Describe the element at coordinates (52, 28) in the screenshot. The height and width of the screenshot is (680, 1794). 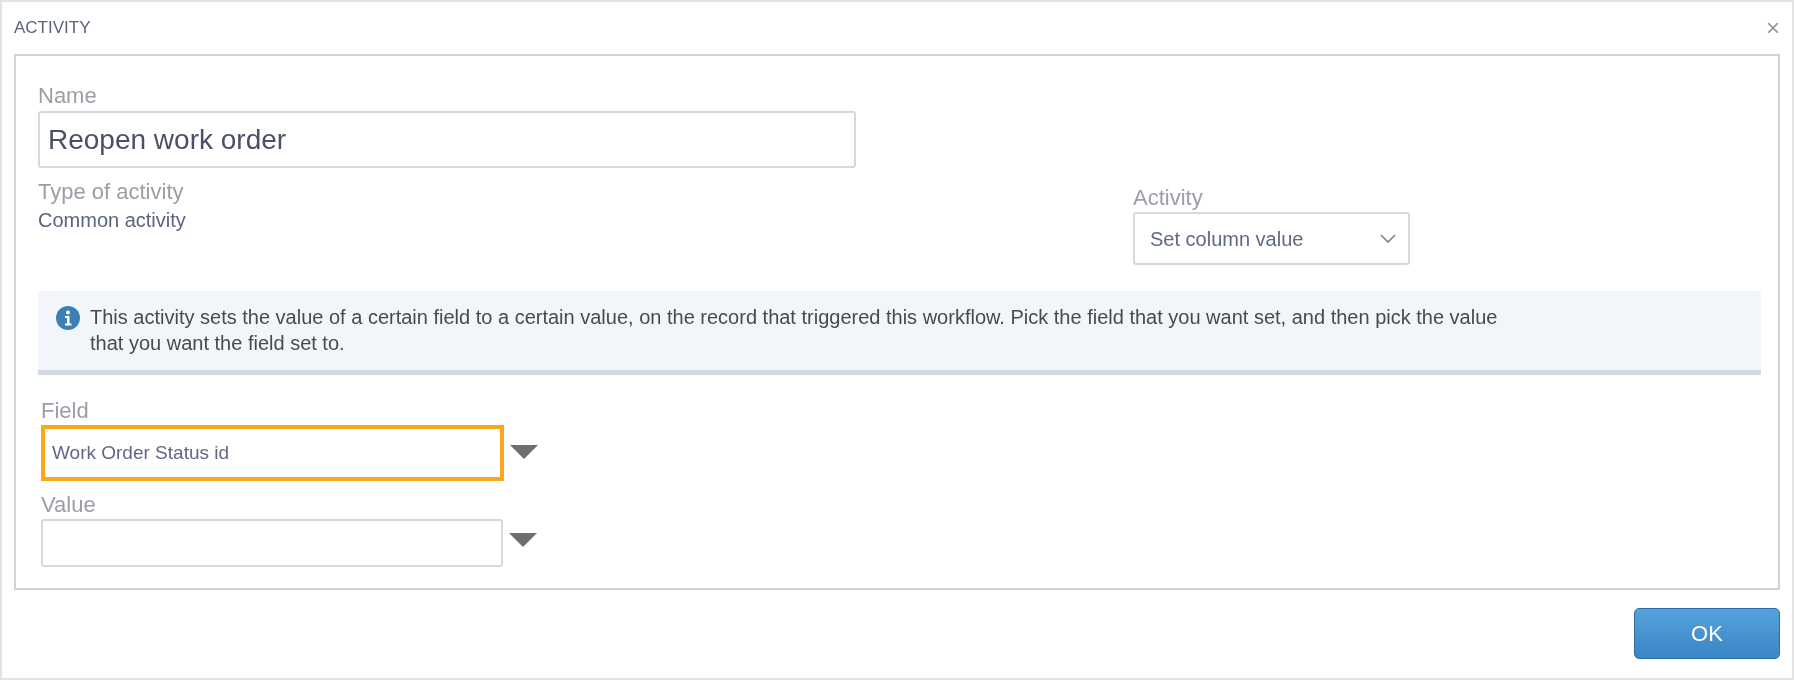
I see `dialog-title: ACTIVITY` at that location.